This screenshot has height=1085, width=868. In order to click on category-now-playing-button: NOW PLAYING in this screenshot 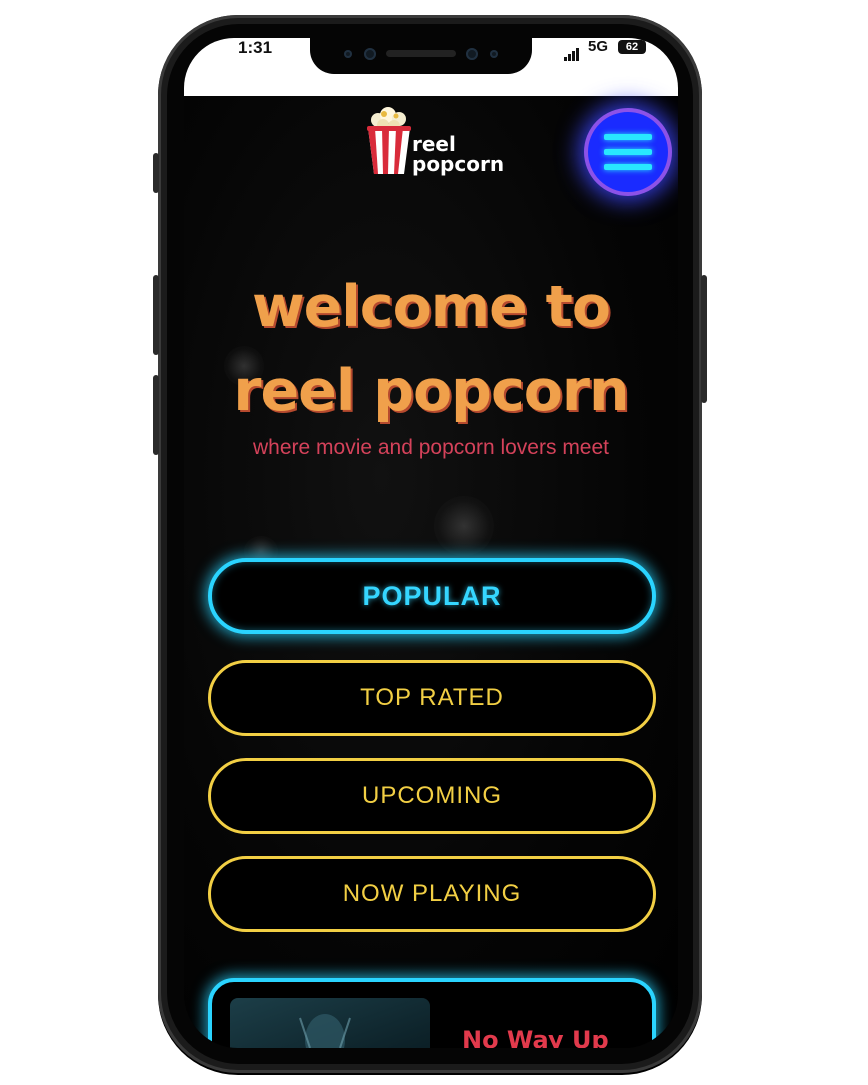, I will do `click(432, 894)`.